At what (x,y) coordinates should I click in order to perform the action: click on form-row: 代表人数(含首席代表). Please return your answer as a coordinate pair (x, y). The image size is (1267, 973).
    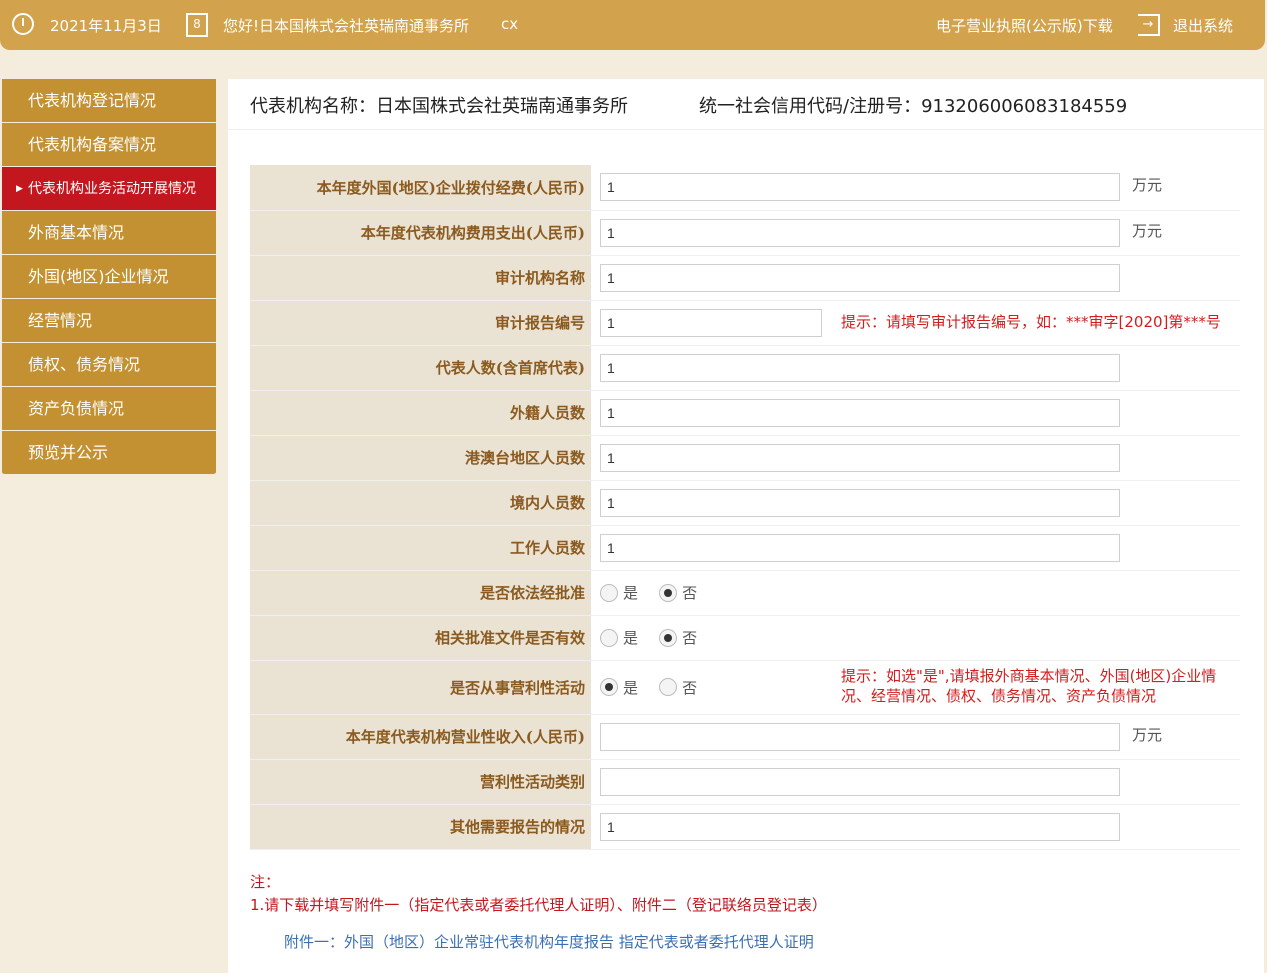
    Looking at the image, I should click on (745, 368).